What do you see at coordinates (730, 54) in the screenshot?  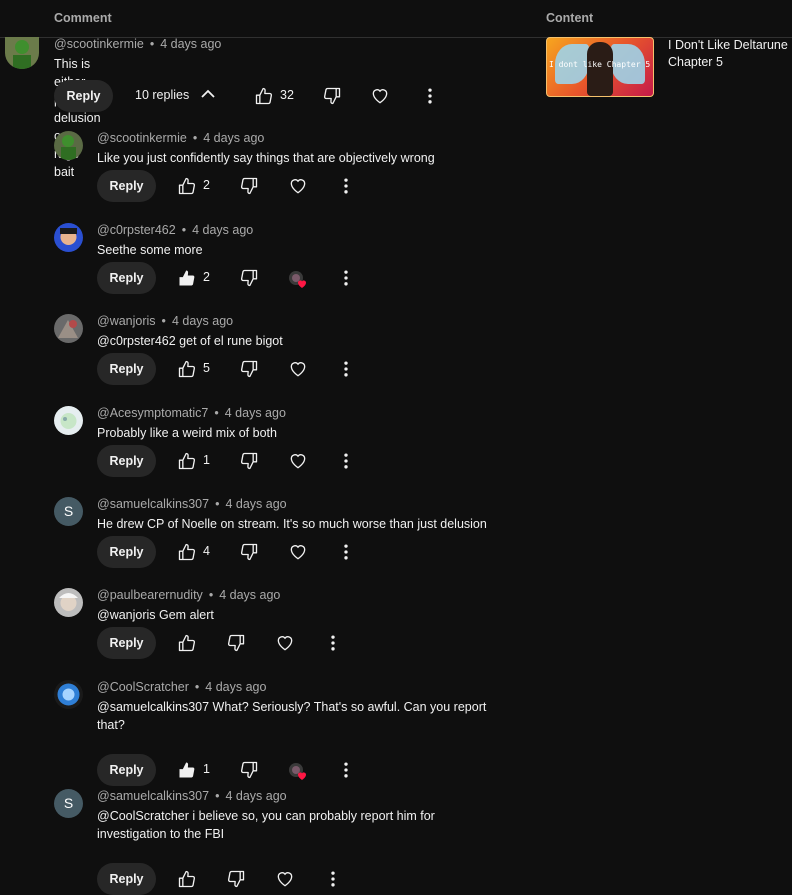 I see `video-title: I Don't Like Deltarune Chapter 5` at bounding box center [730, 54].